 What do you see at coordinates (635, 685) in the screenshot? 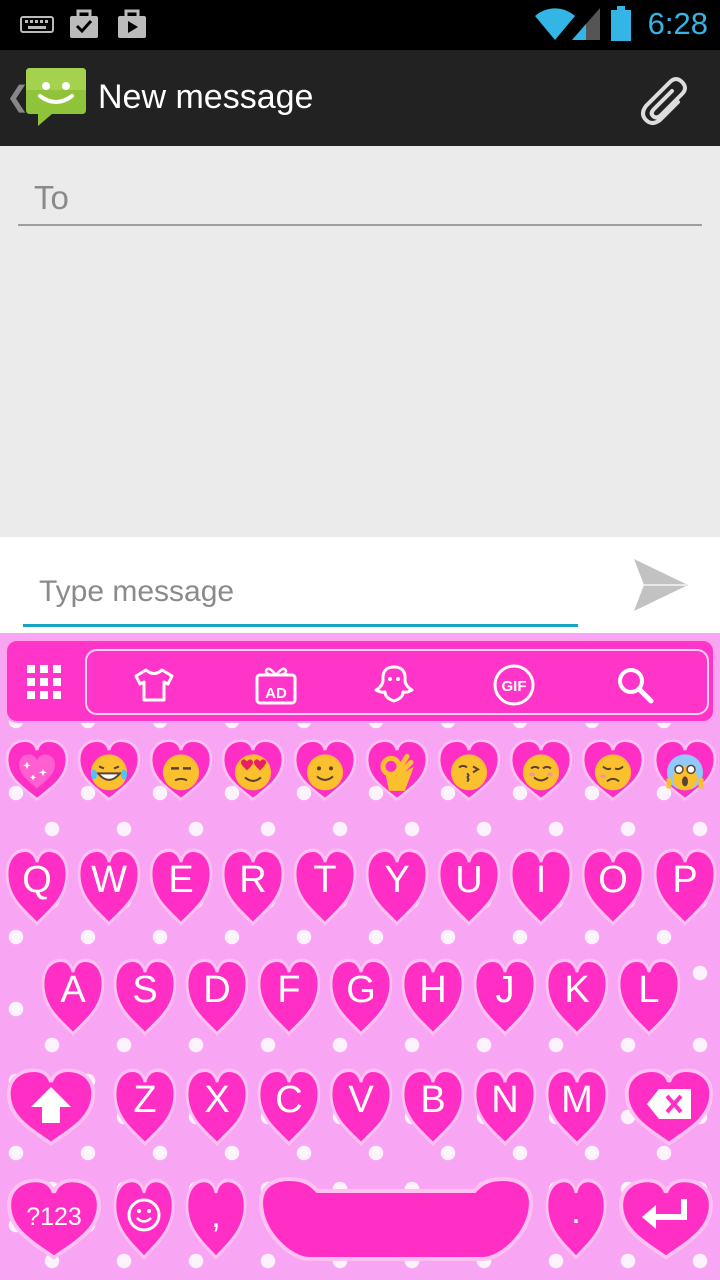
I see `search-icon` at bounding box center [635, 685].